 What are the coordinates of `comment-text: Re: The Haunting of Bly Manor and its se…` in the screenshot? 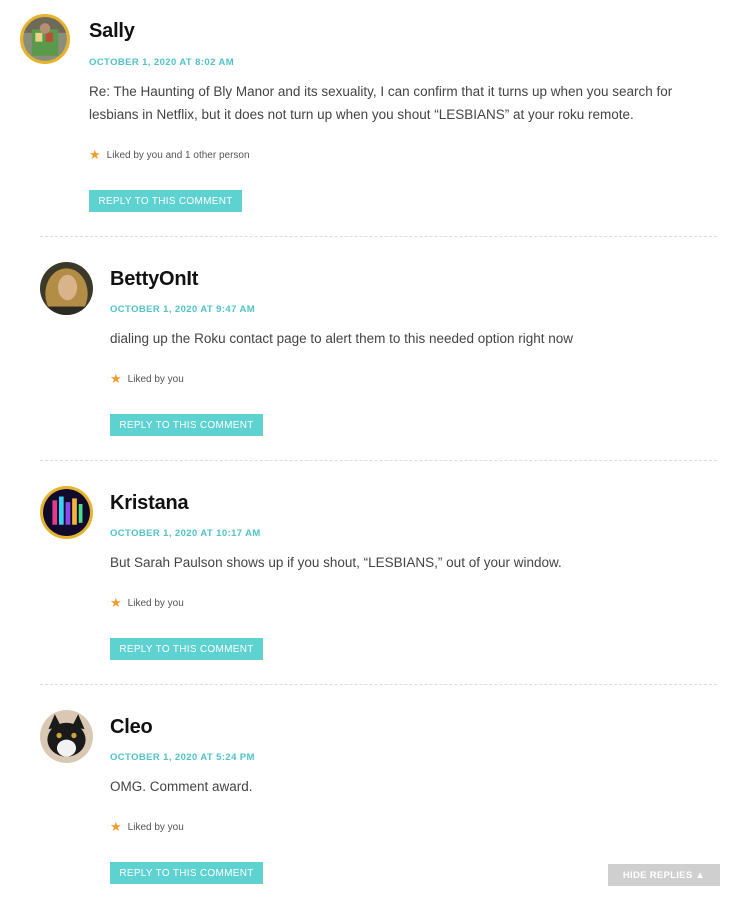 It's located at (381, 103).